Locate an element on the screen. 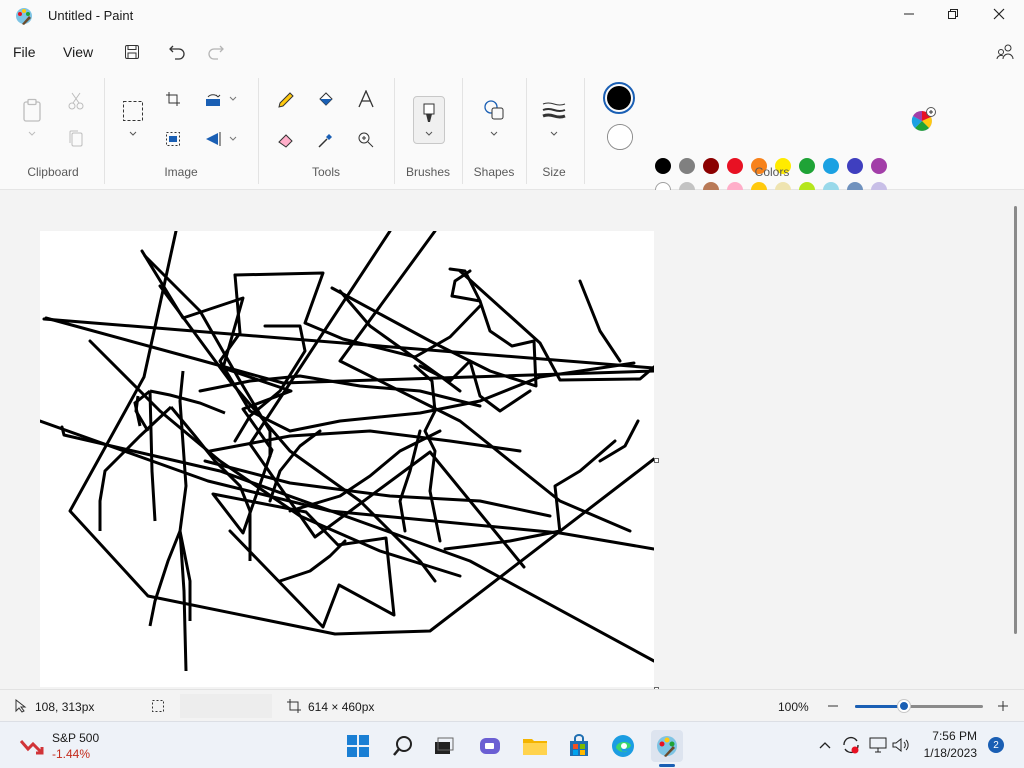  stroke-size-icon is located at coordinates (554, 110).